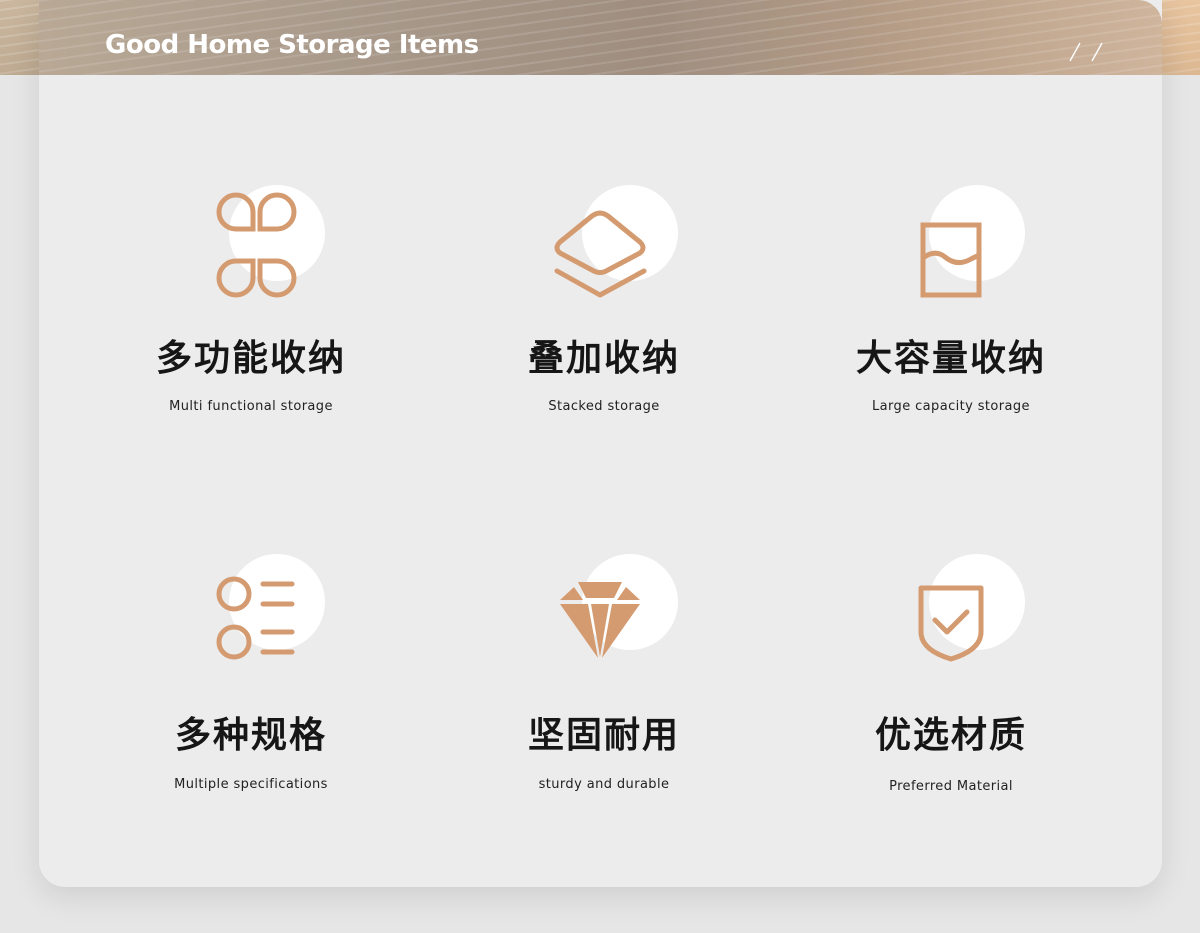 This screenshot has width=1200, height=933. What do you see at coordinates (251, 684) in the screenshot?
I see `feature-item: 多种规格 Multiple specifications` at bounding box center [251, 684].